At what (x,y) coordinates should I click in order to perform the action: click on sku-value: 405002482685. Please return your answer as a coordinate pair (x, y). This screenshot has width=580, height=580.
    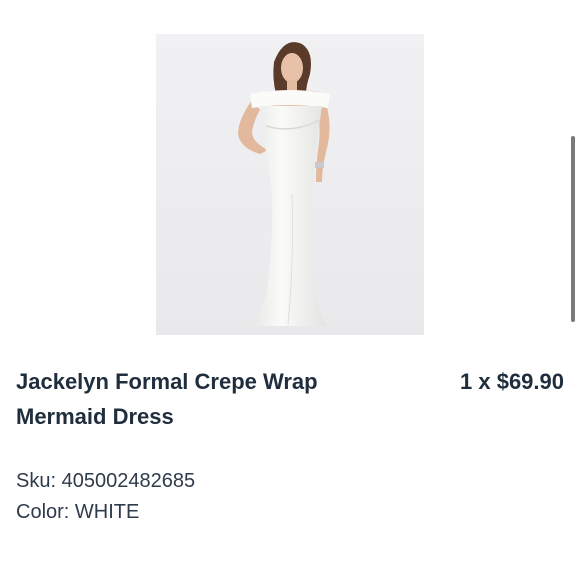
    Looking at the image, I should click on (128, 481).